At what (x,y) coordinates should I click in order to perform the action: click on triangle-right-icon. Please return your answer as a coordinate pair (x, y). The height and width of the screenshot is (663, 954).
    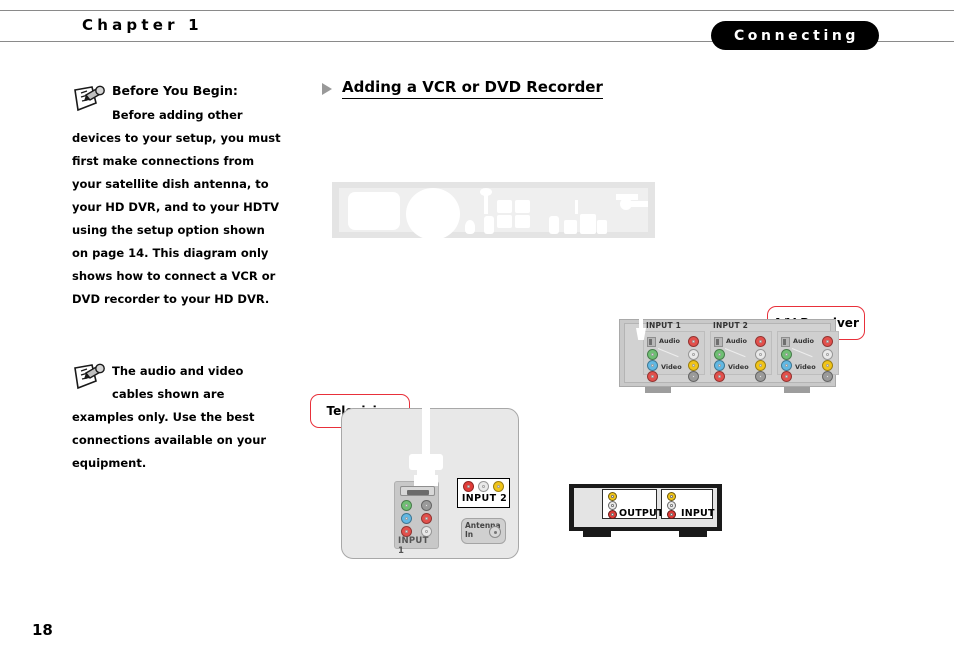
    Looking at the image, I should click on (327, 88).